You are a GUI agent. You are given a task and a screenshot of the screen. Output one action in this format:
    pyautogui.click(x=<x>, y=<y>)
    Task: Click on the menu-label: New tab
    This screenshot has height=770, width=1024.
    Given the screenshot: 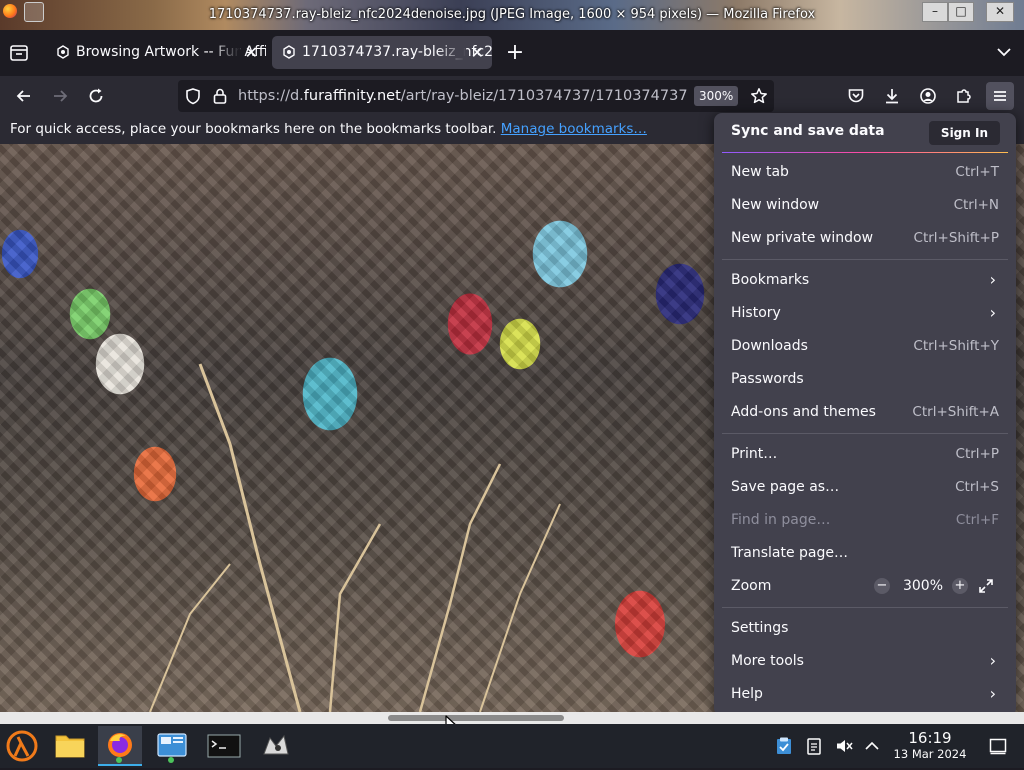 What is the action you would take?
    pyautogui.click(x=760, y=172)
    